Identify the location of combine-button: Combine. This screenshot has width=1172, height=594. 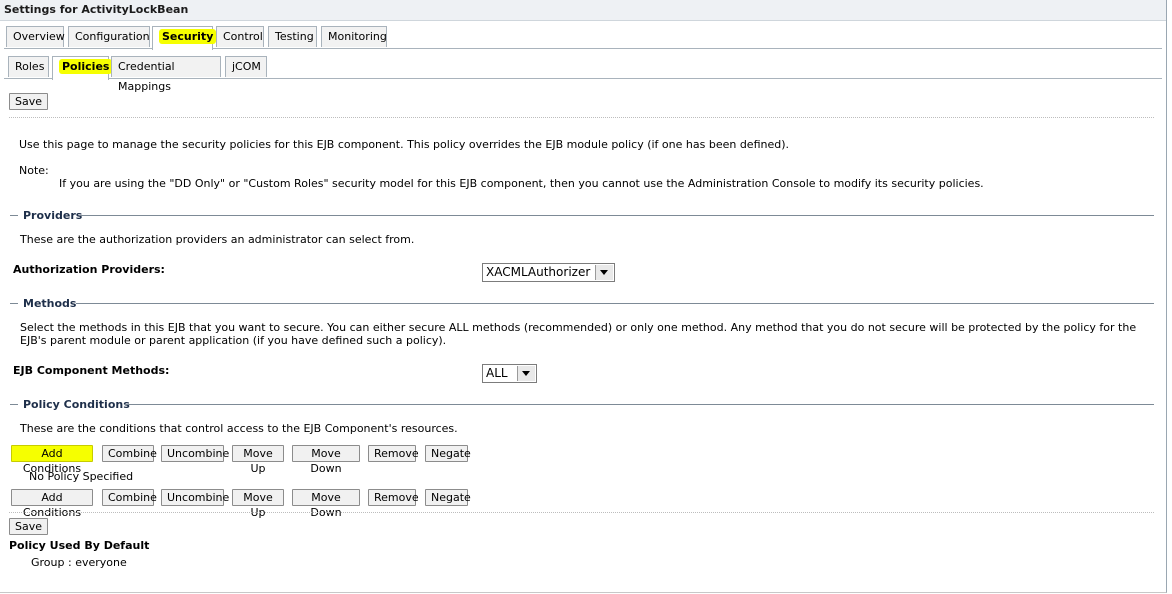
(129, 453).